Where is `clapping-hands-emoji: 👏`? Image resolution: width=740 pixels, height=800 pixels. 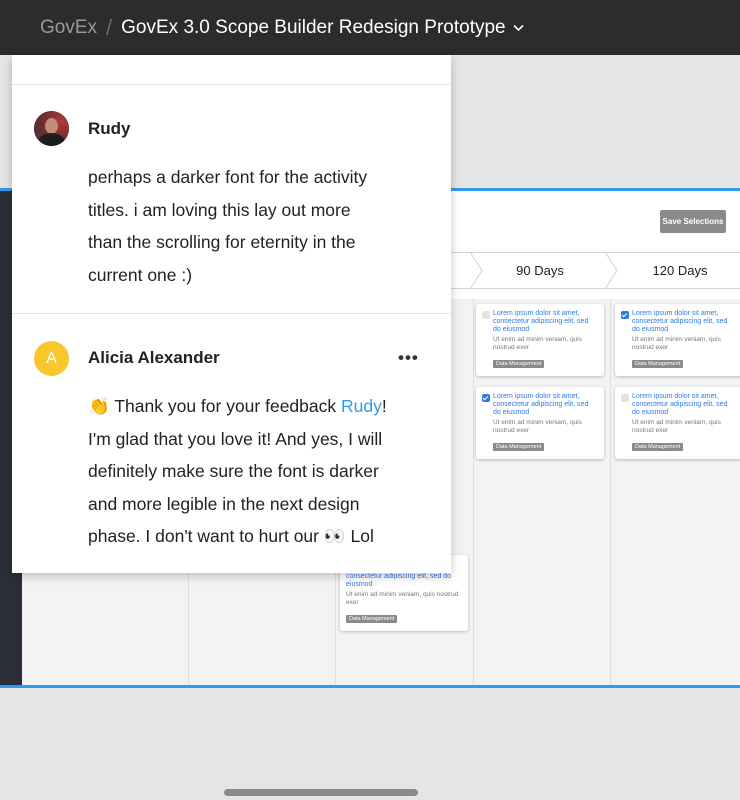 clapping-hands-emoji: 👏 is located at coordinates (99, 406).